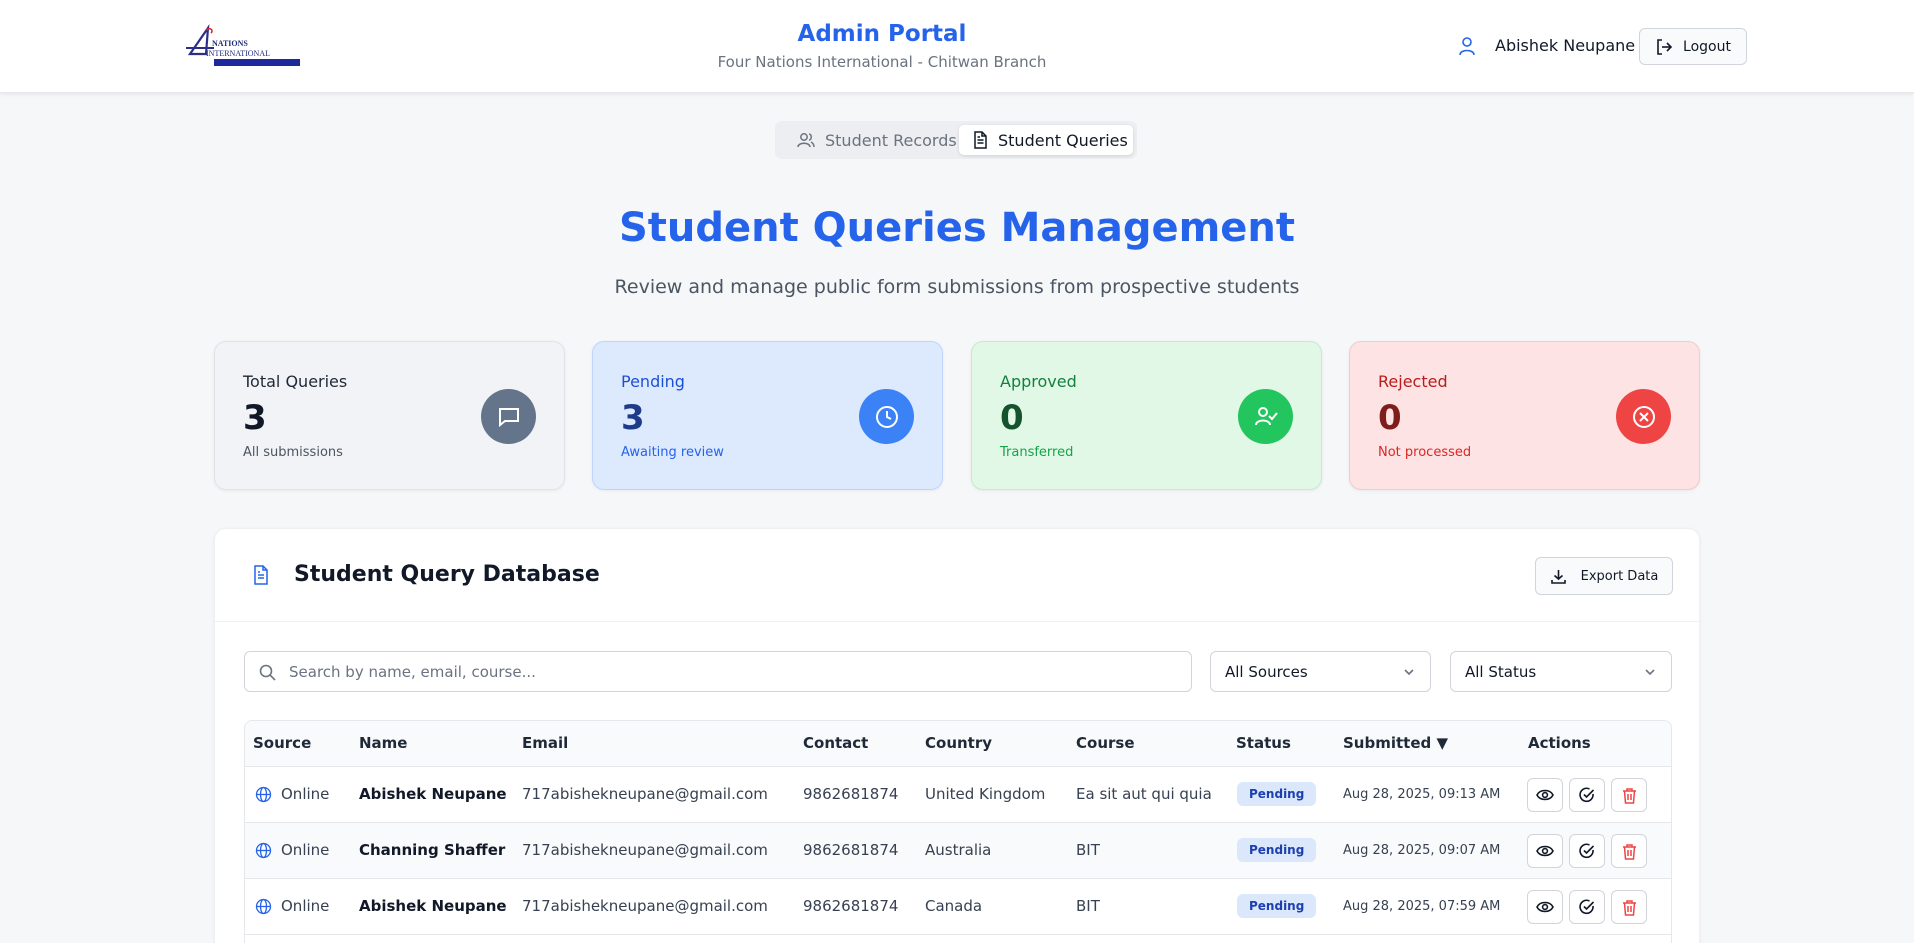 The image size is (1914, 943). What do you see at coordinates (1467, 46) in the screenshot?
I see `user-icon` at bounding box center [1467, 46].